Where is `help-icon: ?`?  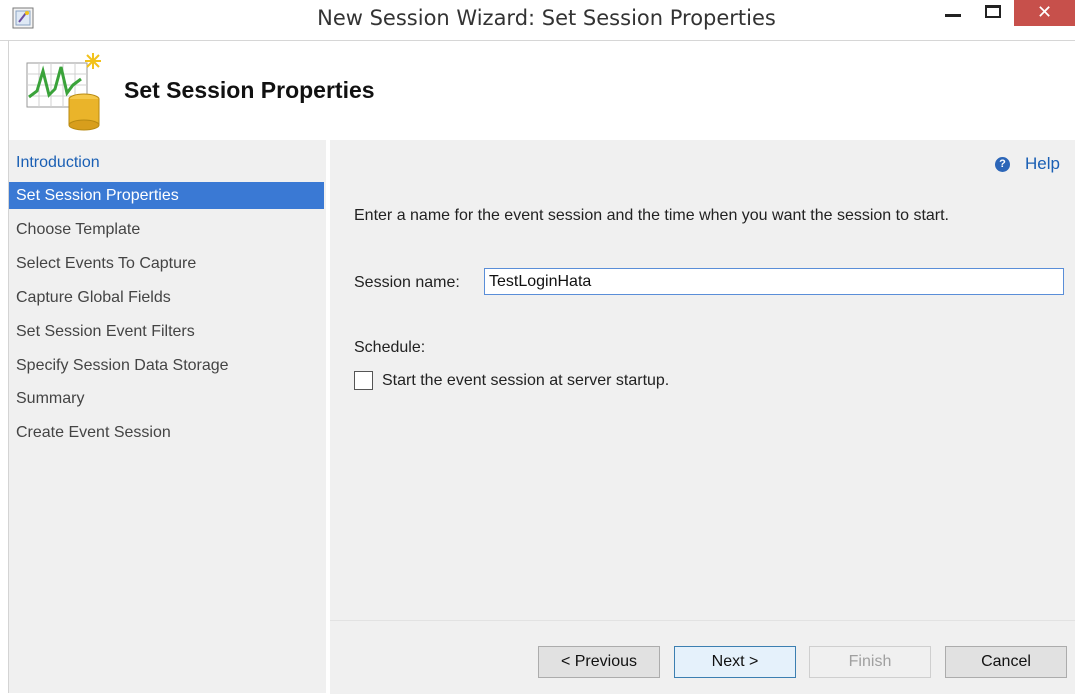 help-icon: ? is located at coordinates (1003, 164).